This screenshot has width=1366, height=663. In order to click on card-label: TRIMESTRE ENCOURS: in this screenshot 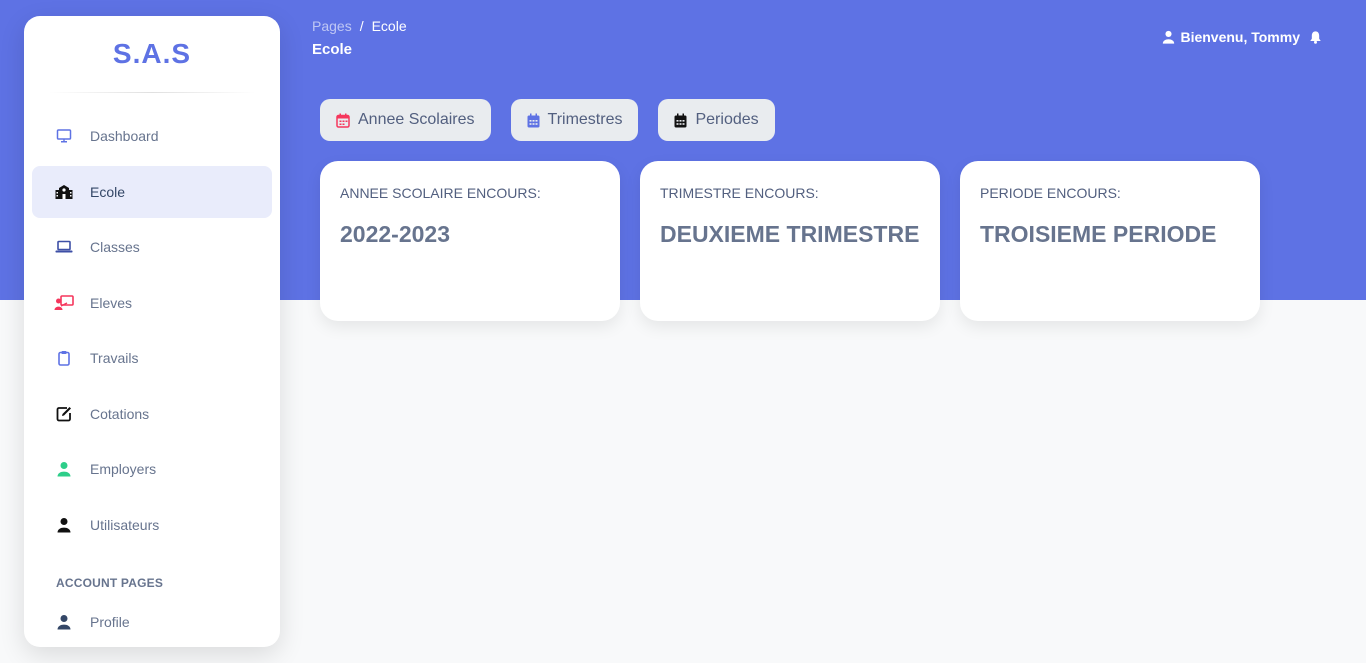, I will do `click(739, 193)`.